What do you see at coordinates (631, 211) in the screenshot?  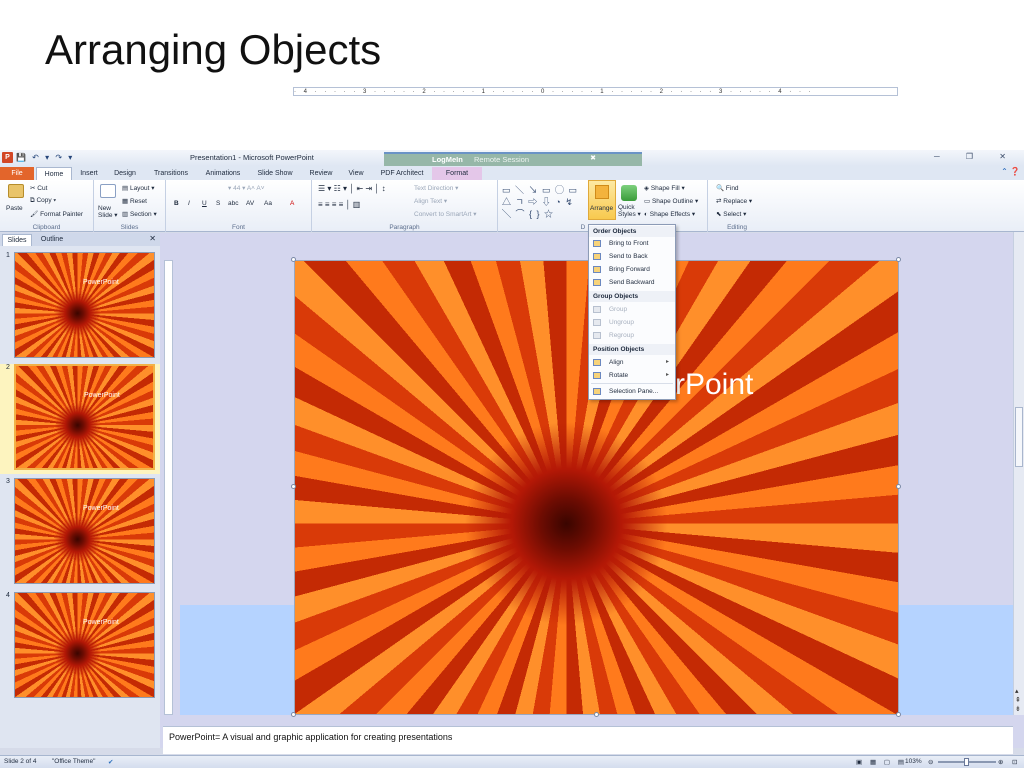 I see `quick-styles-button: Quick Styles ▾` at bounding box center [631, 211].